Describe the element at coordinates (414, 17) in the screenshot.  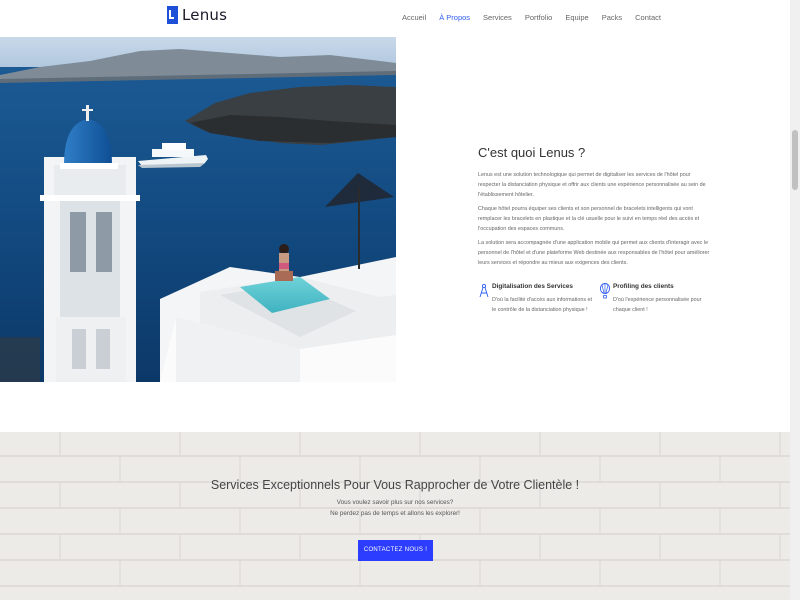
I see `nav-item-accueil: Accueil` at that location.